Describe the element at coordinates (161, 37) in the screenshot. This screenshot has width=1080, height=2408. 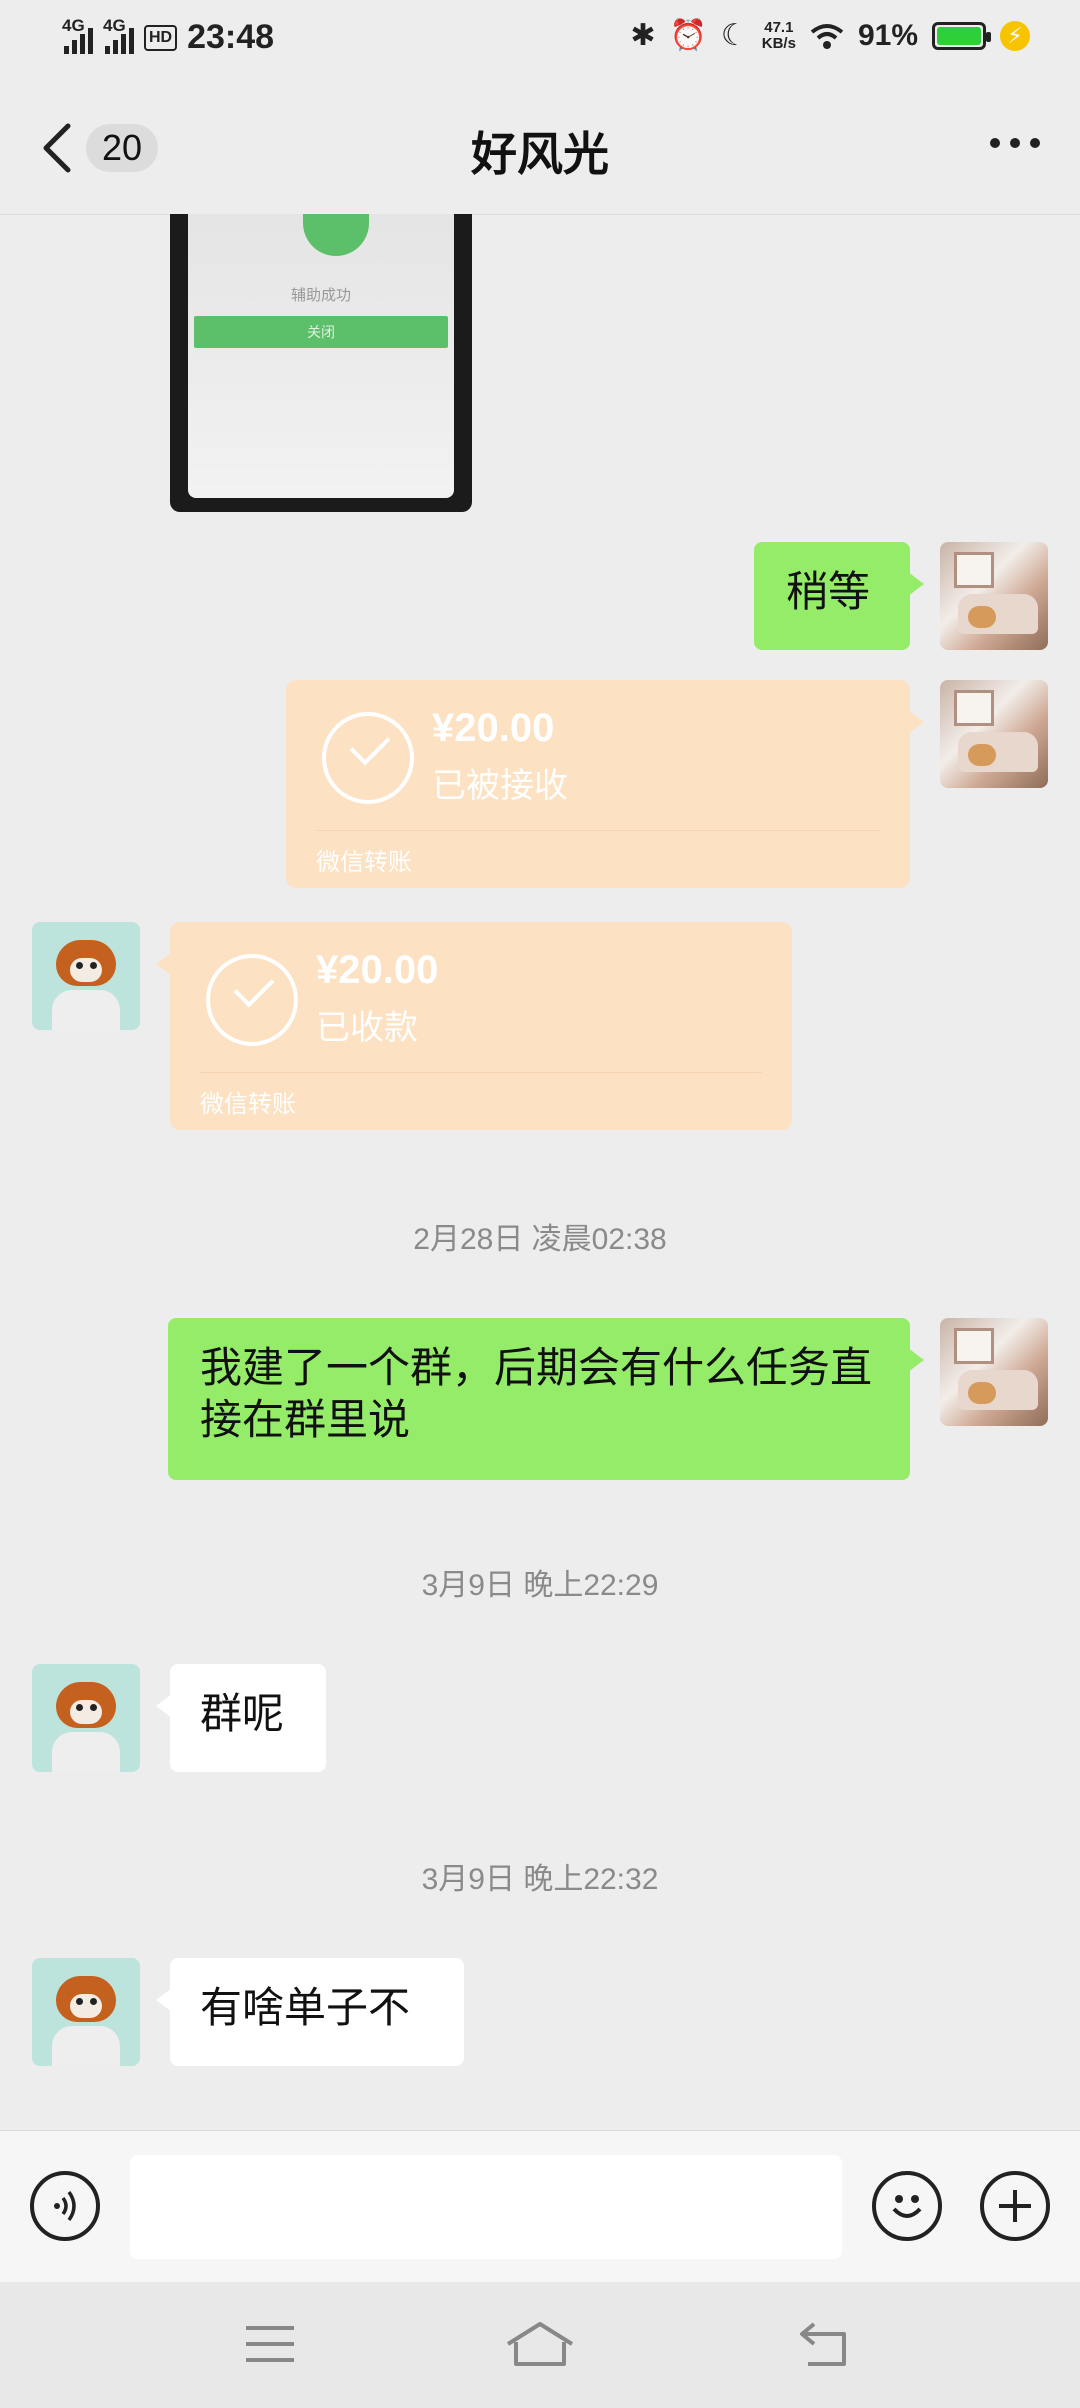
I see `hd-icon: HD` at that location.